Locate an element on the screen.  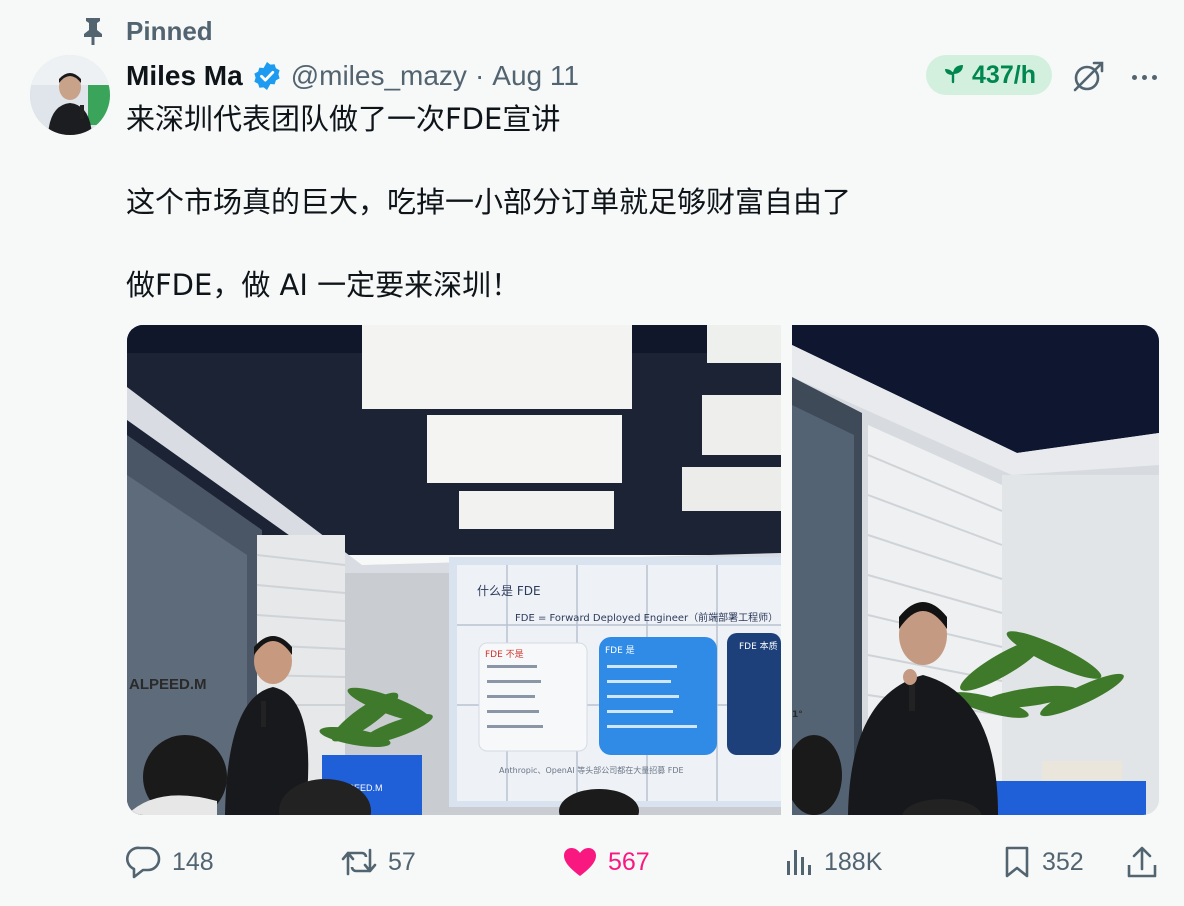
share-button is located at coordinates (1142, 862).